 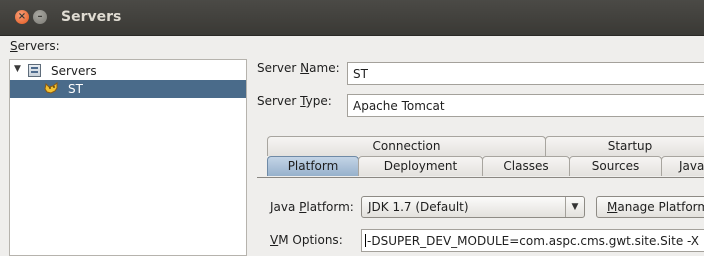 I want to click on tab-classes: Classes, so click(x=526, y=166).